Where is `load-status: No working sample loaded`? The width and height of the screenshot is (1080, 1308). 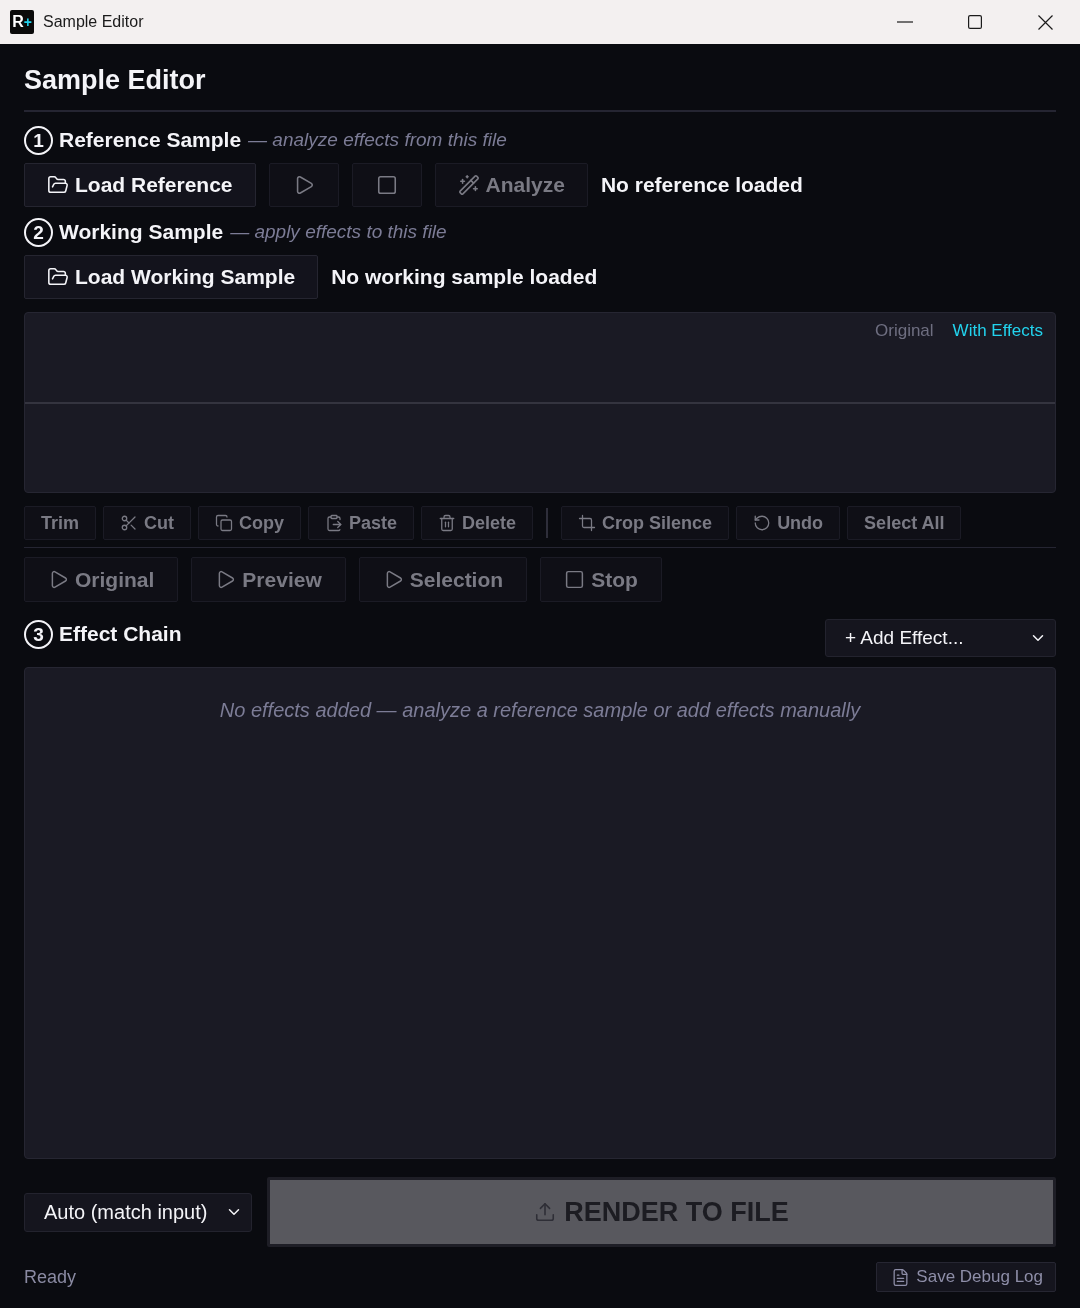 load-status: No working sample loaded is located at coordinates (464, 277).